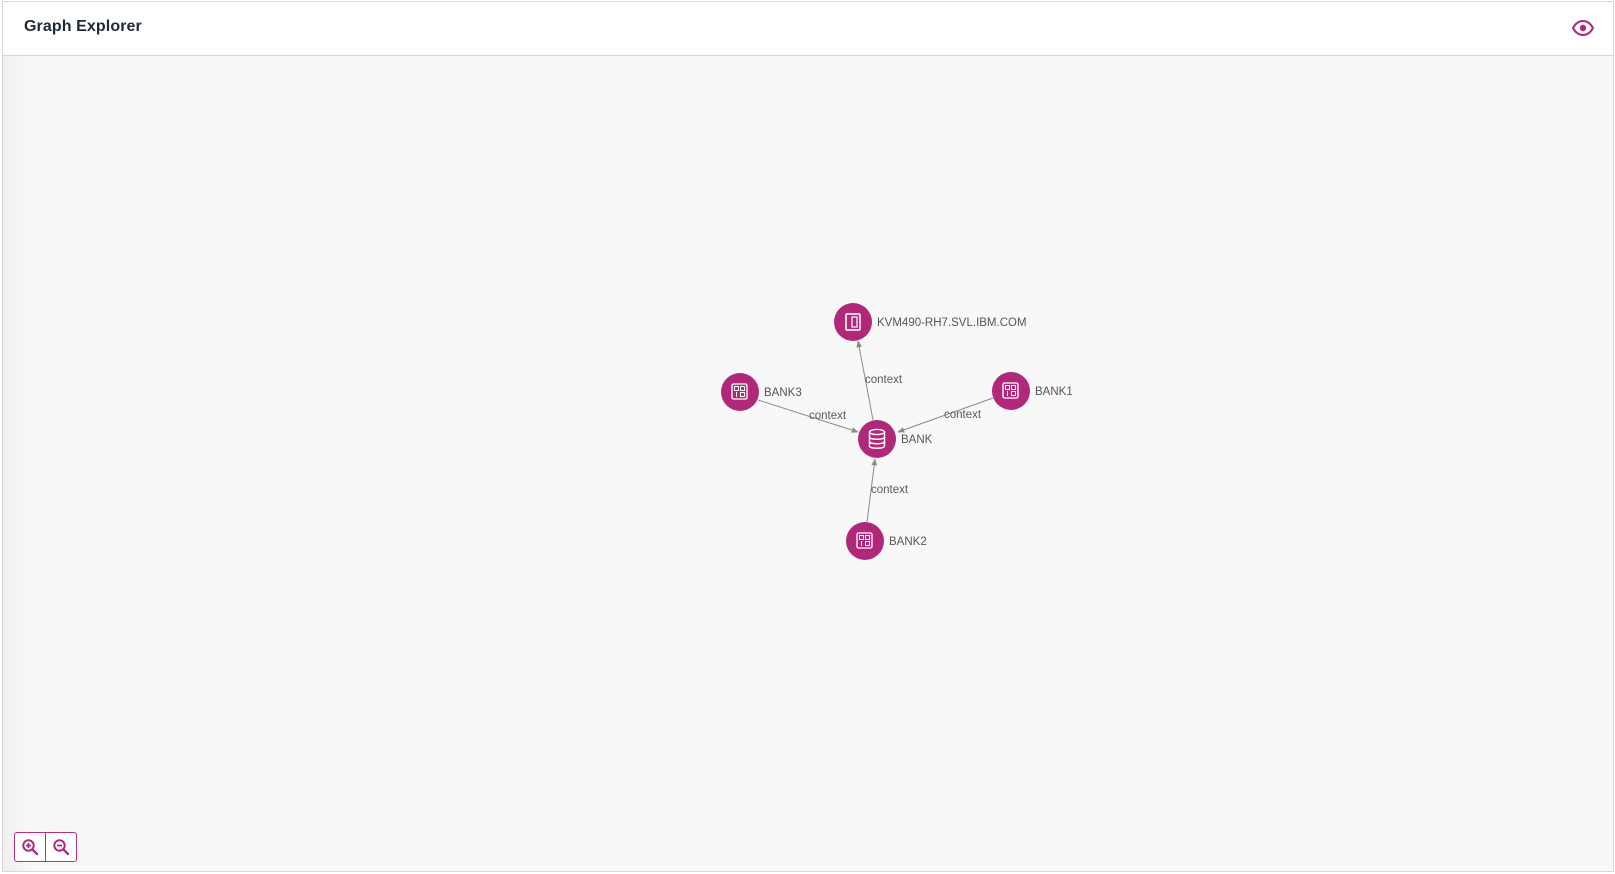  I want to click on node-kvm490: KVM490-RH7.SVL.IBM.COM, so click(930, 322).